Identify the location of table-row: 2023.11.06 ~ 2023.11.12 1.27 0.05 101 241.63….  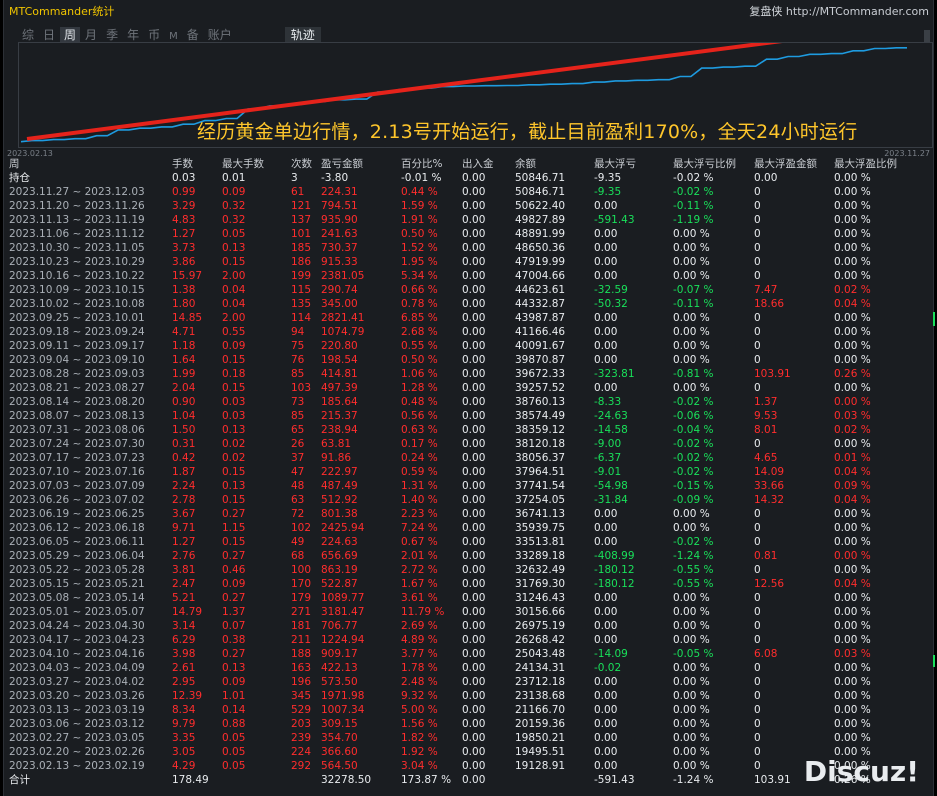
(467, 234).